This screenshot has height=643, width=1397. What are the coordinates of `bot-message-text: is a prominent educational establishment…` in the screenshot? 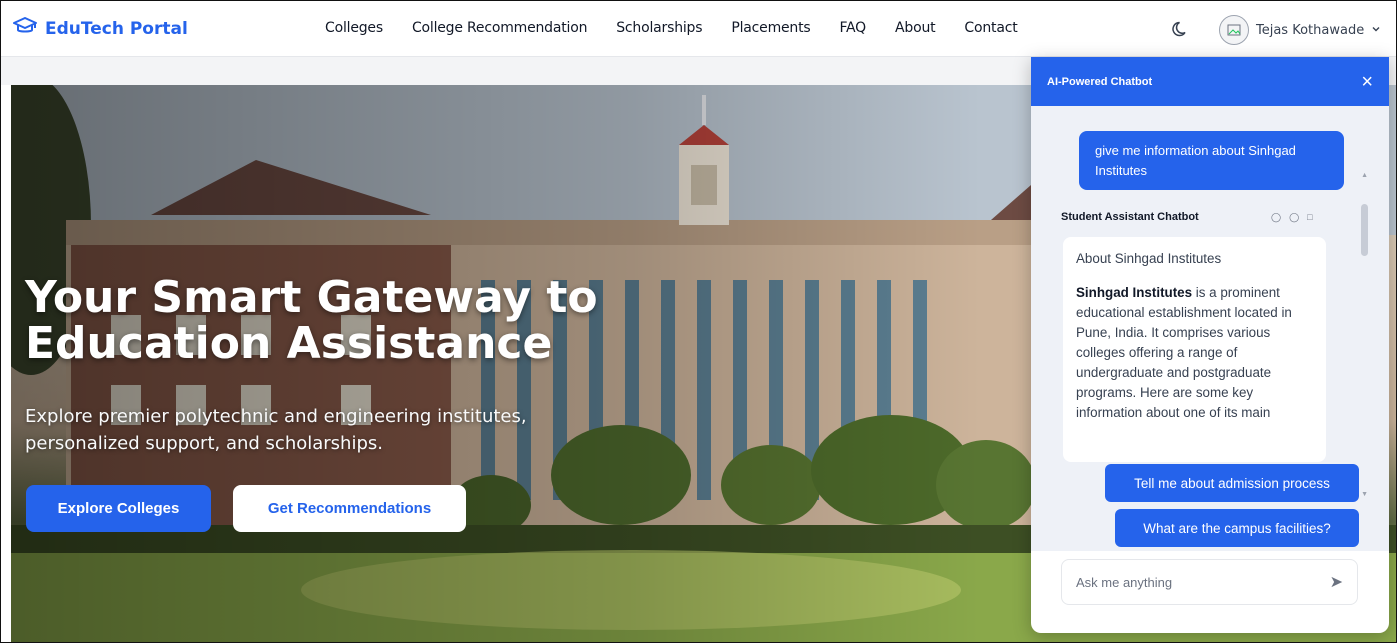 It's located at (1184, 352).